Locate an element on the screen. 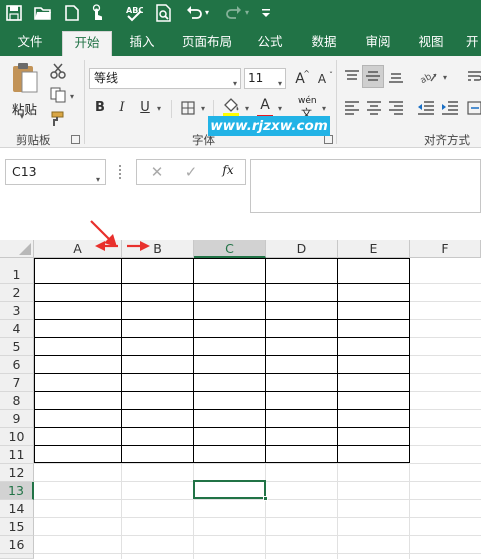  row-header-10: 10 is located at coordinates (17, 437).